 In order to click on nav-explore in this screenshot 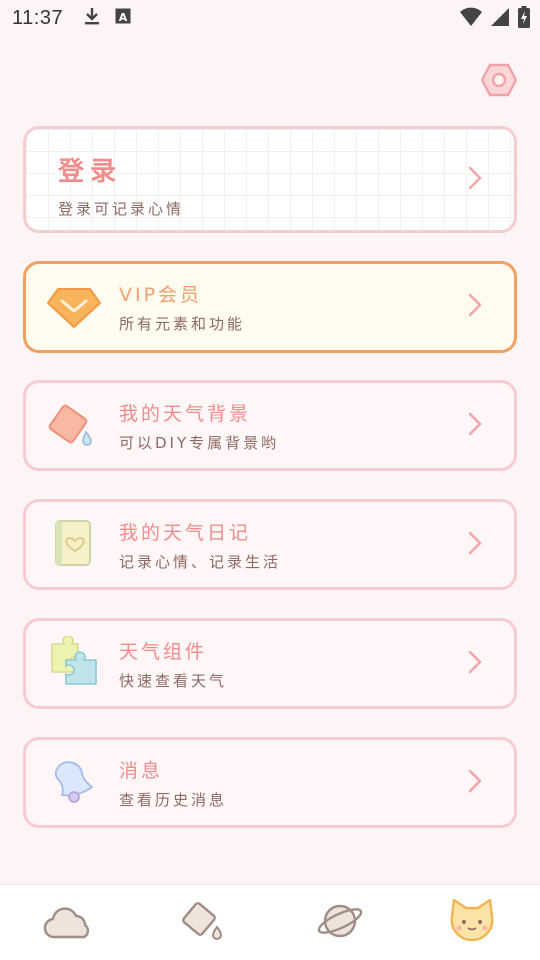, I will do `click(340, 923)`.